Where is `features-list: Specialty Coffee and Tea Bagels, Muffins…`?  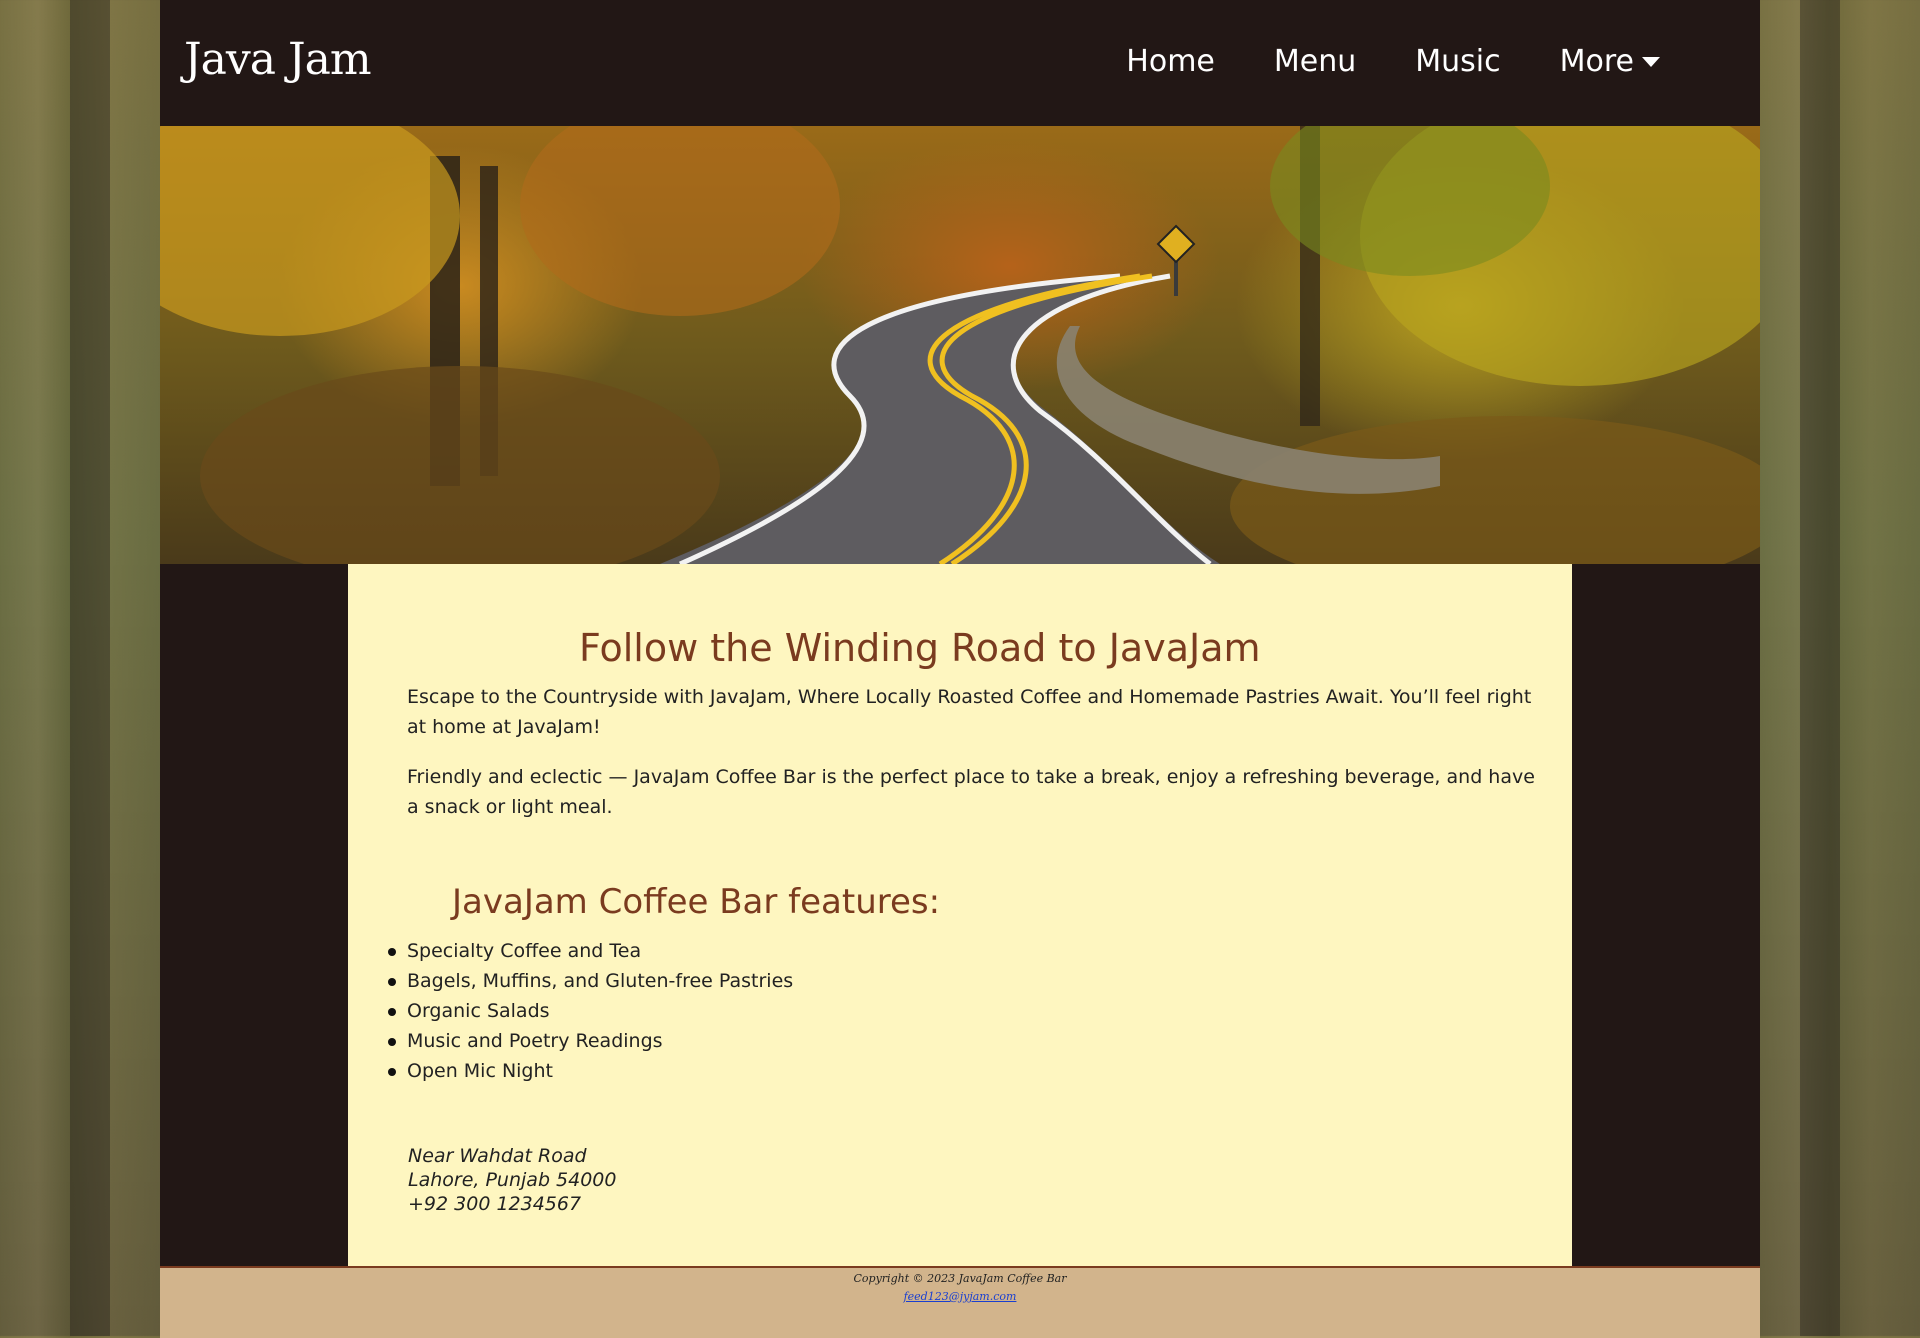 features-list: Specialty Coffee and Tea Bagels, Muffins… is located at coordinates (590, 1011).